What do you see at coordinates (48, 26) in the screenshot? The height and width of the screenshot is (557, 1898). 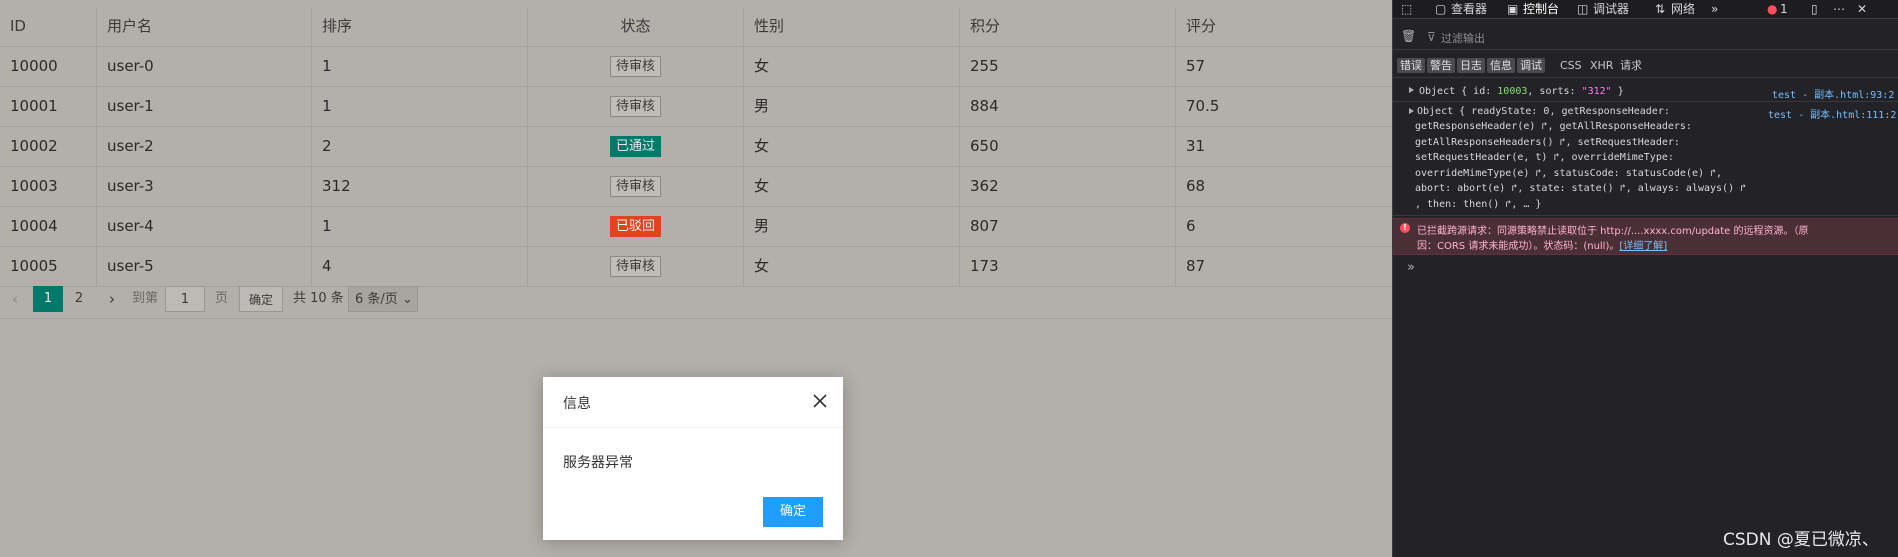 I see `header-id: ID` at bounding box center [48, 26].